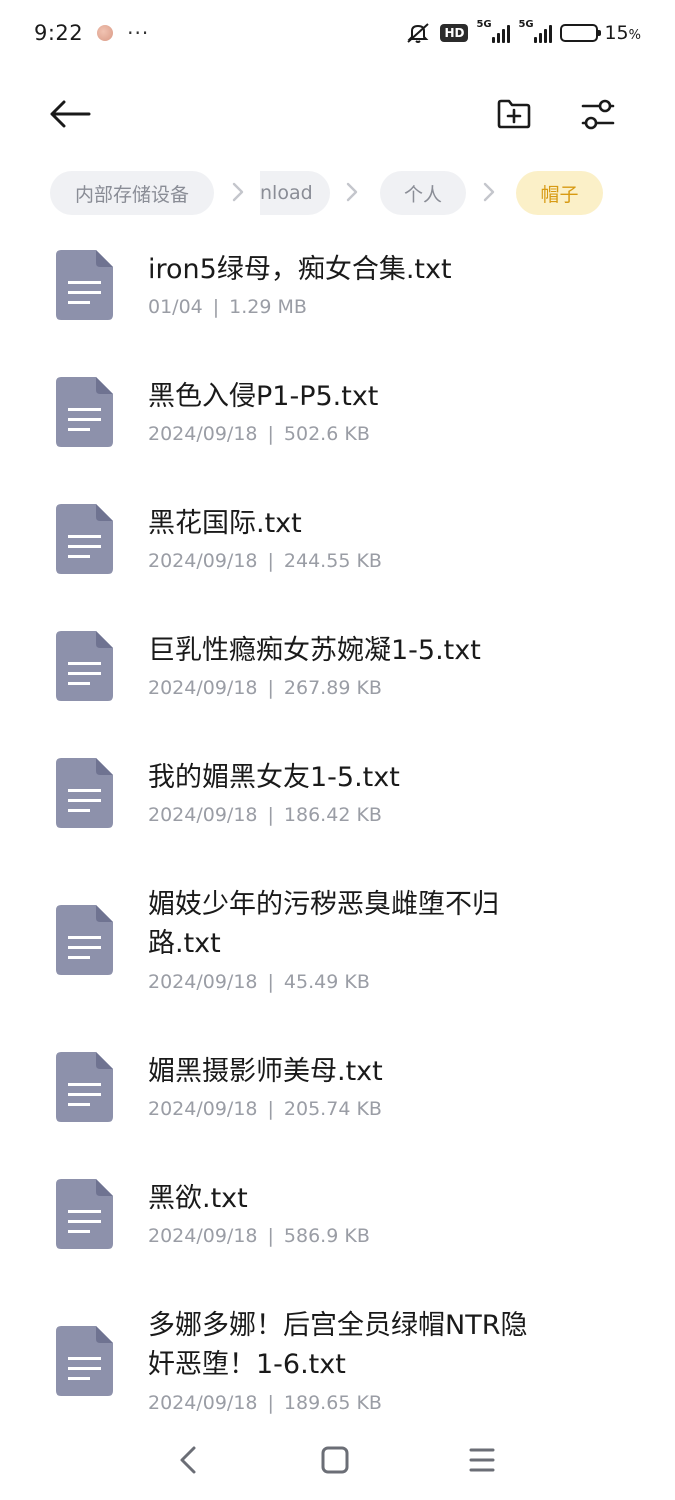 This screenshot has width=675, height=1500. What do you see at coordinates (132, 193) in the screenshot?
I see `breadcrumb-internal-storage: 内部存储设备` at bounding box center [132, 193].